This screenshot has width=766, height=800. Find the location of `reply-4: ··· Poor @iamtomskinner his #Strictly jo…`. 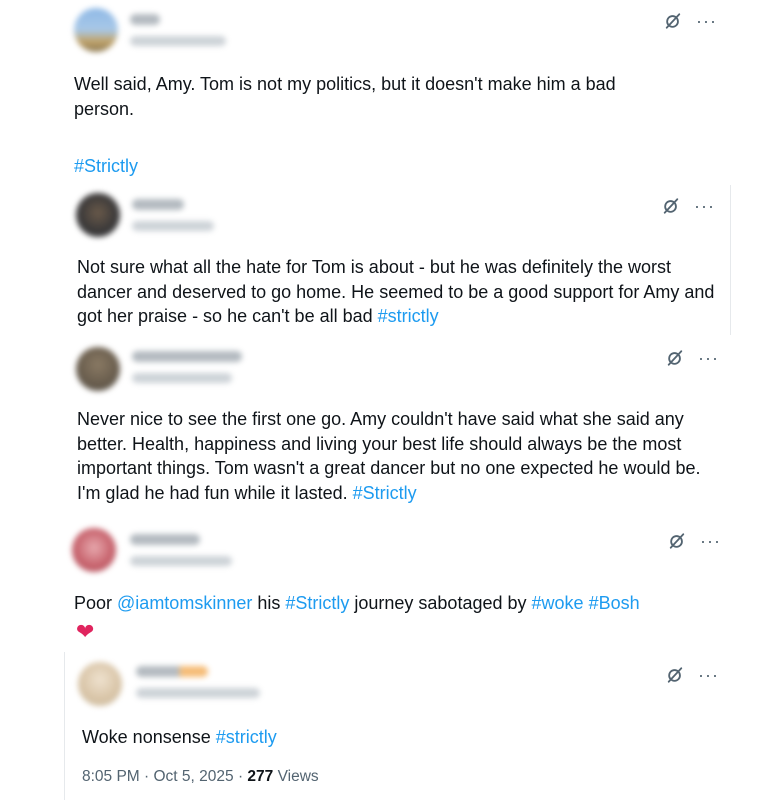

reply-4: ··· Poor @iamtomskinner his #Strictly jo… is located at coordinates (398, 585).